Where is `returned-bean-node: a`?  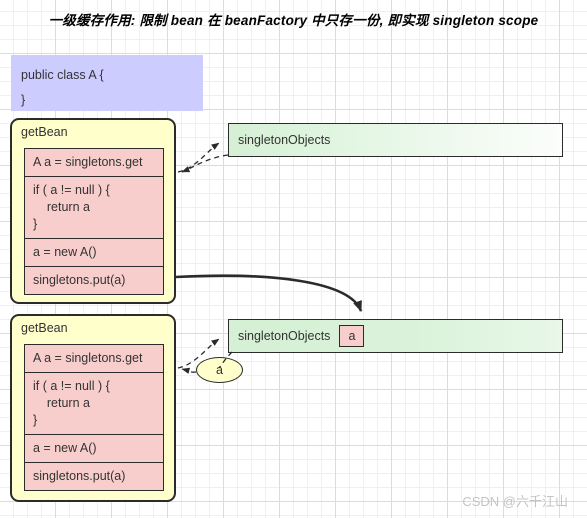 returned-bean-node: a is located at coordinates (219, 370).